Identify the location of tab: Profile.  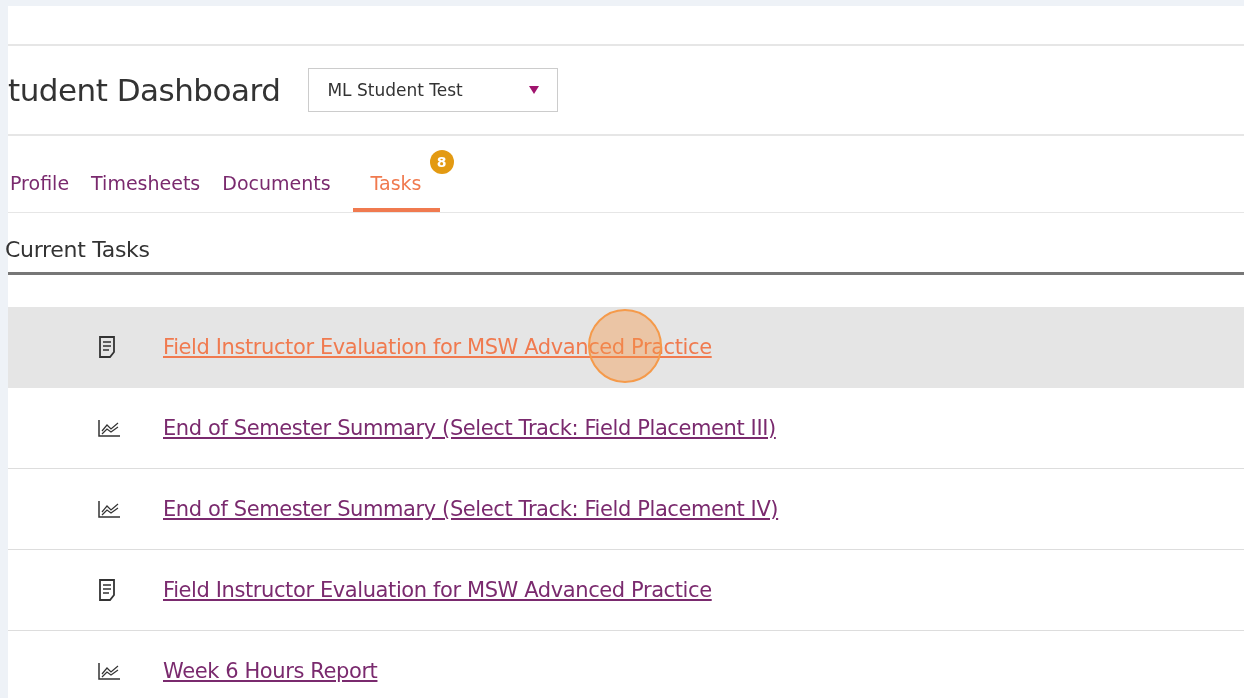
(40, 192).